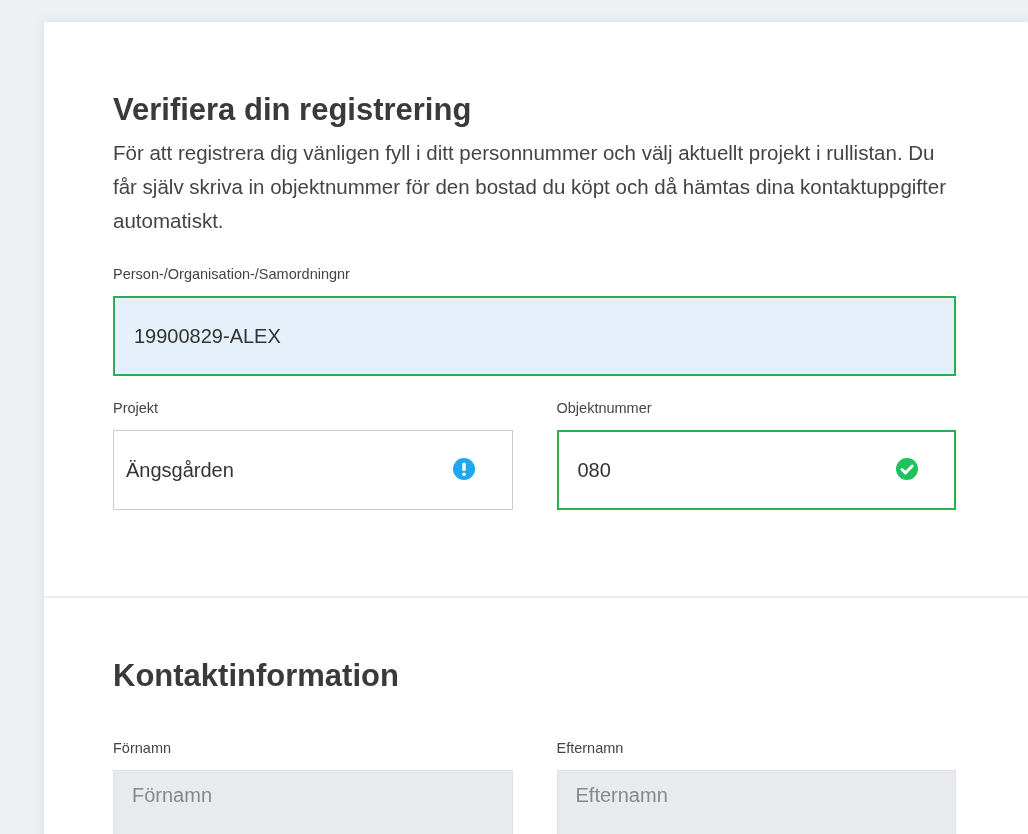 The width and height of the screenshot is (1028, 834). What do you see at coordinates (293, 110) in the screenshot?
I see `section-heading: Verifiera din registrering` at bounding box center [293, 110].